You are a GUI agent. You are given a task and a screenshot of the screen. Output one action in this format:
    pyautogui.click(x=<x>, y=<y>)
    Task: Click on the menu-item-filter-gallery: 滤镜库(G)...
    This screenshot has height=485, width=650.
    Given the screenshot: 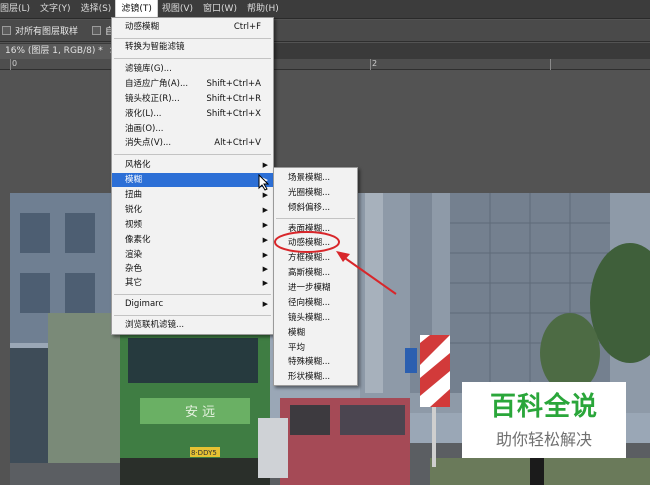 What is the action you would take?
    pyautogui.click(x=192, y=69)
    